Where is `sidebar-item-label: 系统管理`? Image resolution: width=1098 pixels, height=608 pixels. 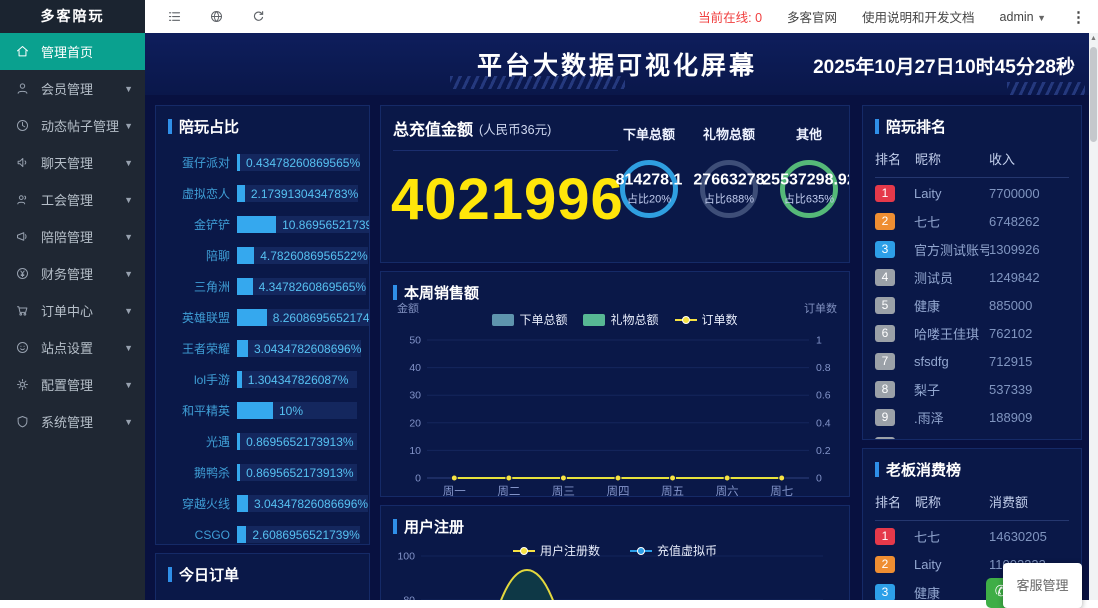 sidebar-item-label: 系统管理 is located at coordinates (67, 422).